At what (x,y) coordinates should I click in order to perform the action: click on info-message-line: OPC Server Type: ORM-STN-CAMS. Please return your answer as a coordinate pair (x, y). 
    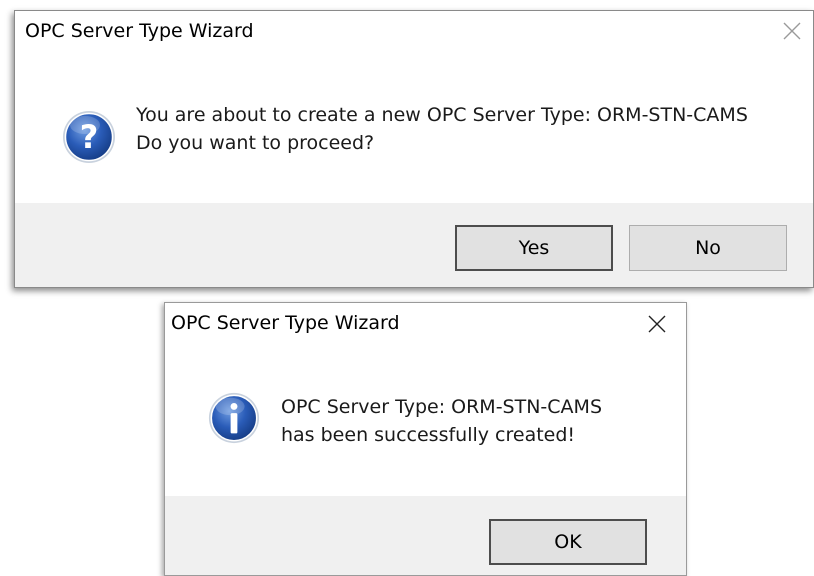
    Looking at the image, I should click on (442, 407).